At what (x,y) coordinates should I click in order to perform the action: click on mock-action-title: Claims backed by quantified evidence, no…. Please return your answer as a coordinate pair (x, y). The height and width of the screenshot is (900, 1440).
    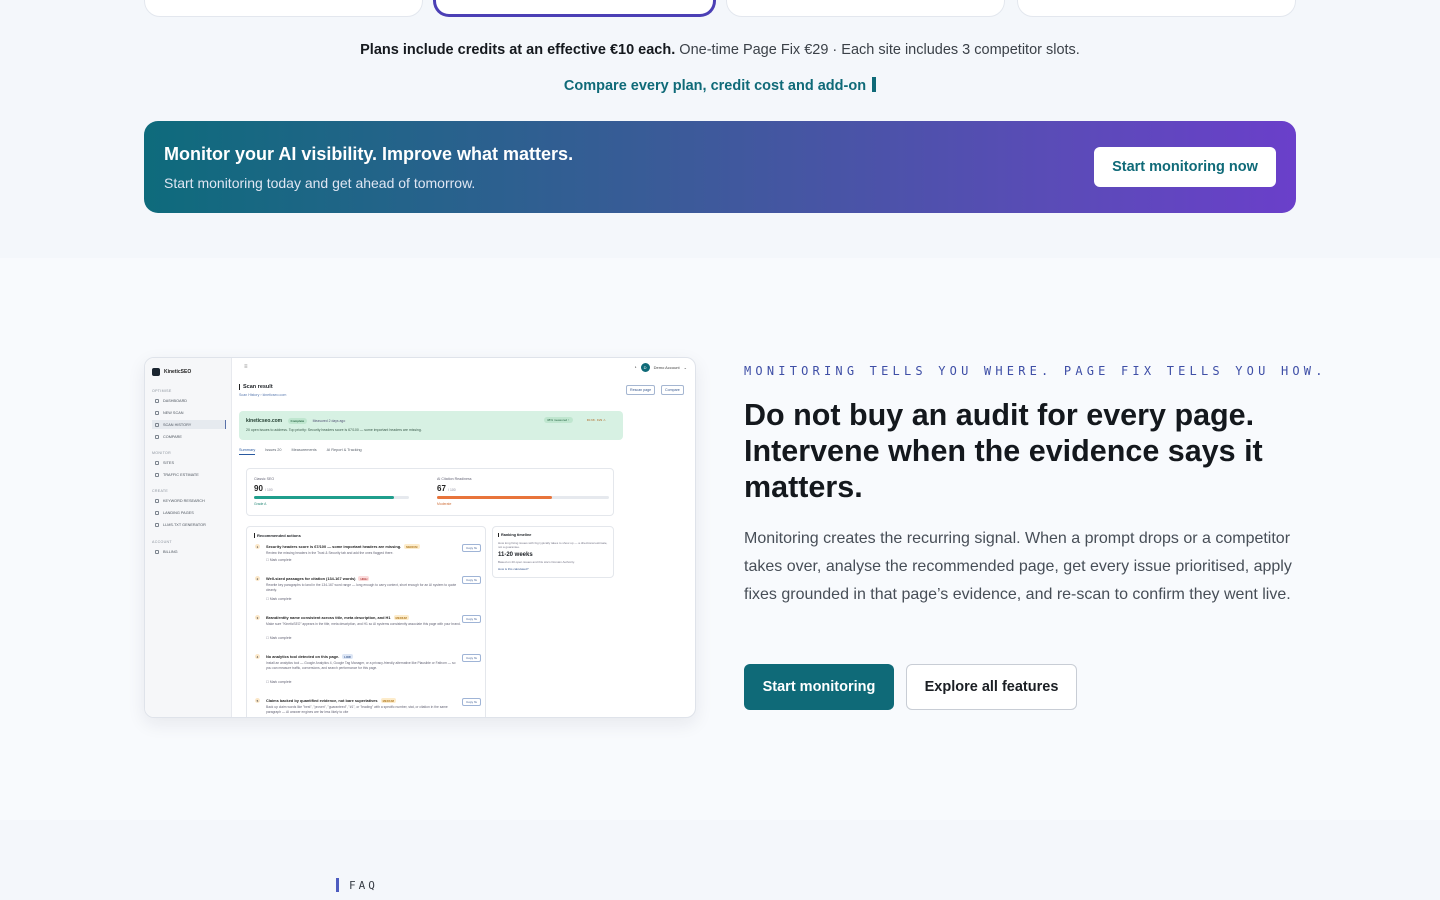
    Looking at the image, I should click on (331, 701).